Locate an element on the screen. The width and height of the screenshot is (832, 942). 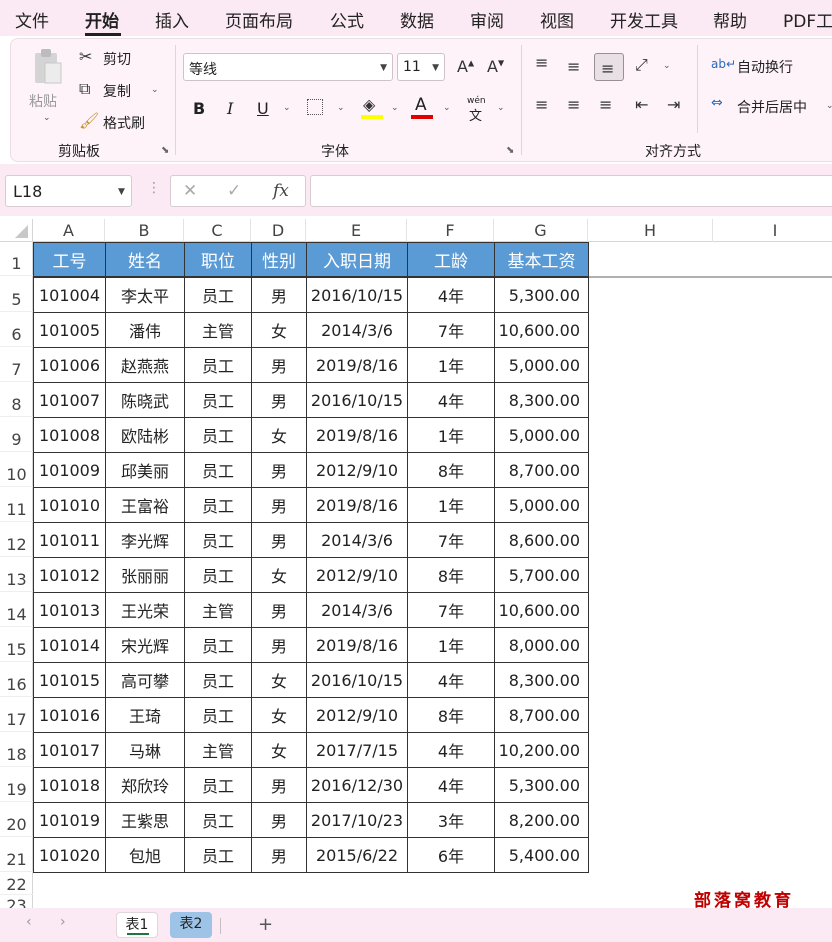
header-cell: 基本工资 is located at coordinates (541, 259).